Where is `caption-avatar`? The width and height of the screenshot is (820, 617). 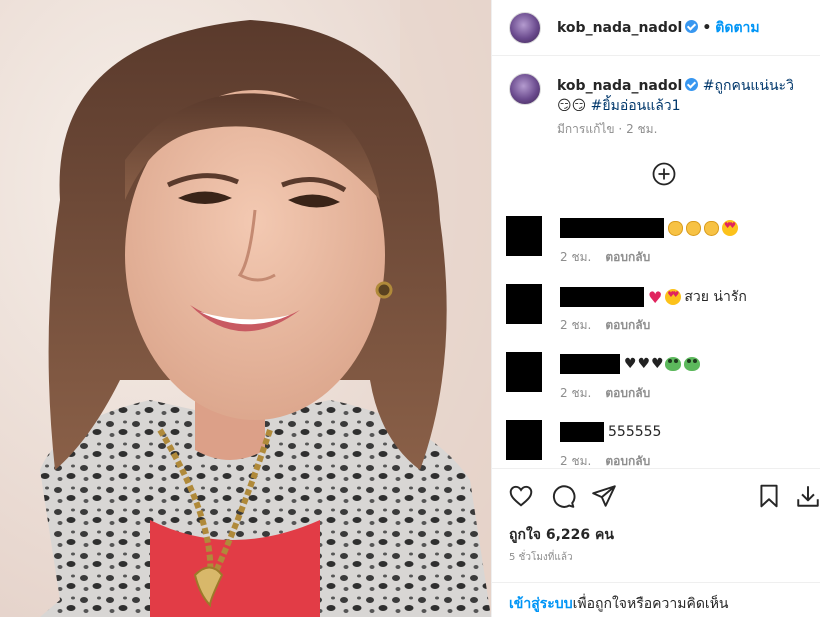 caption-avatar is located at coordinates (525, 89).